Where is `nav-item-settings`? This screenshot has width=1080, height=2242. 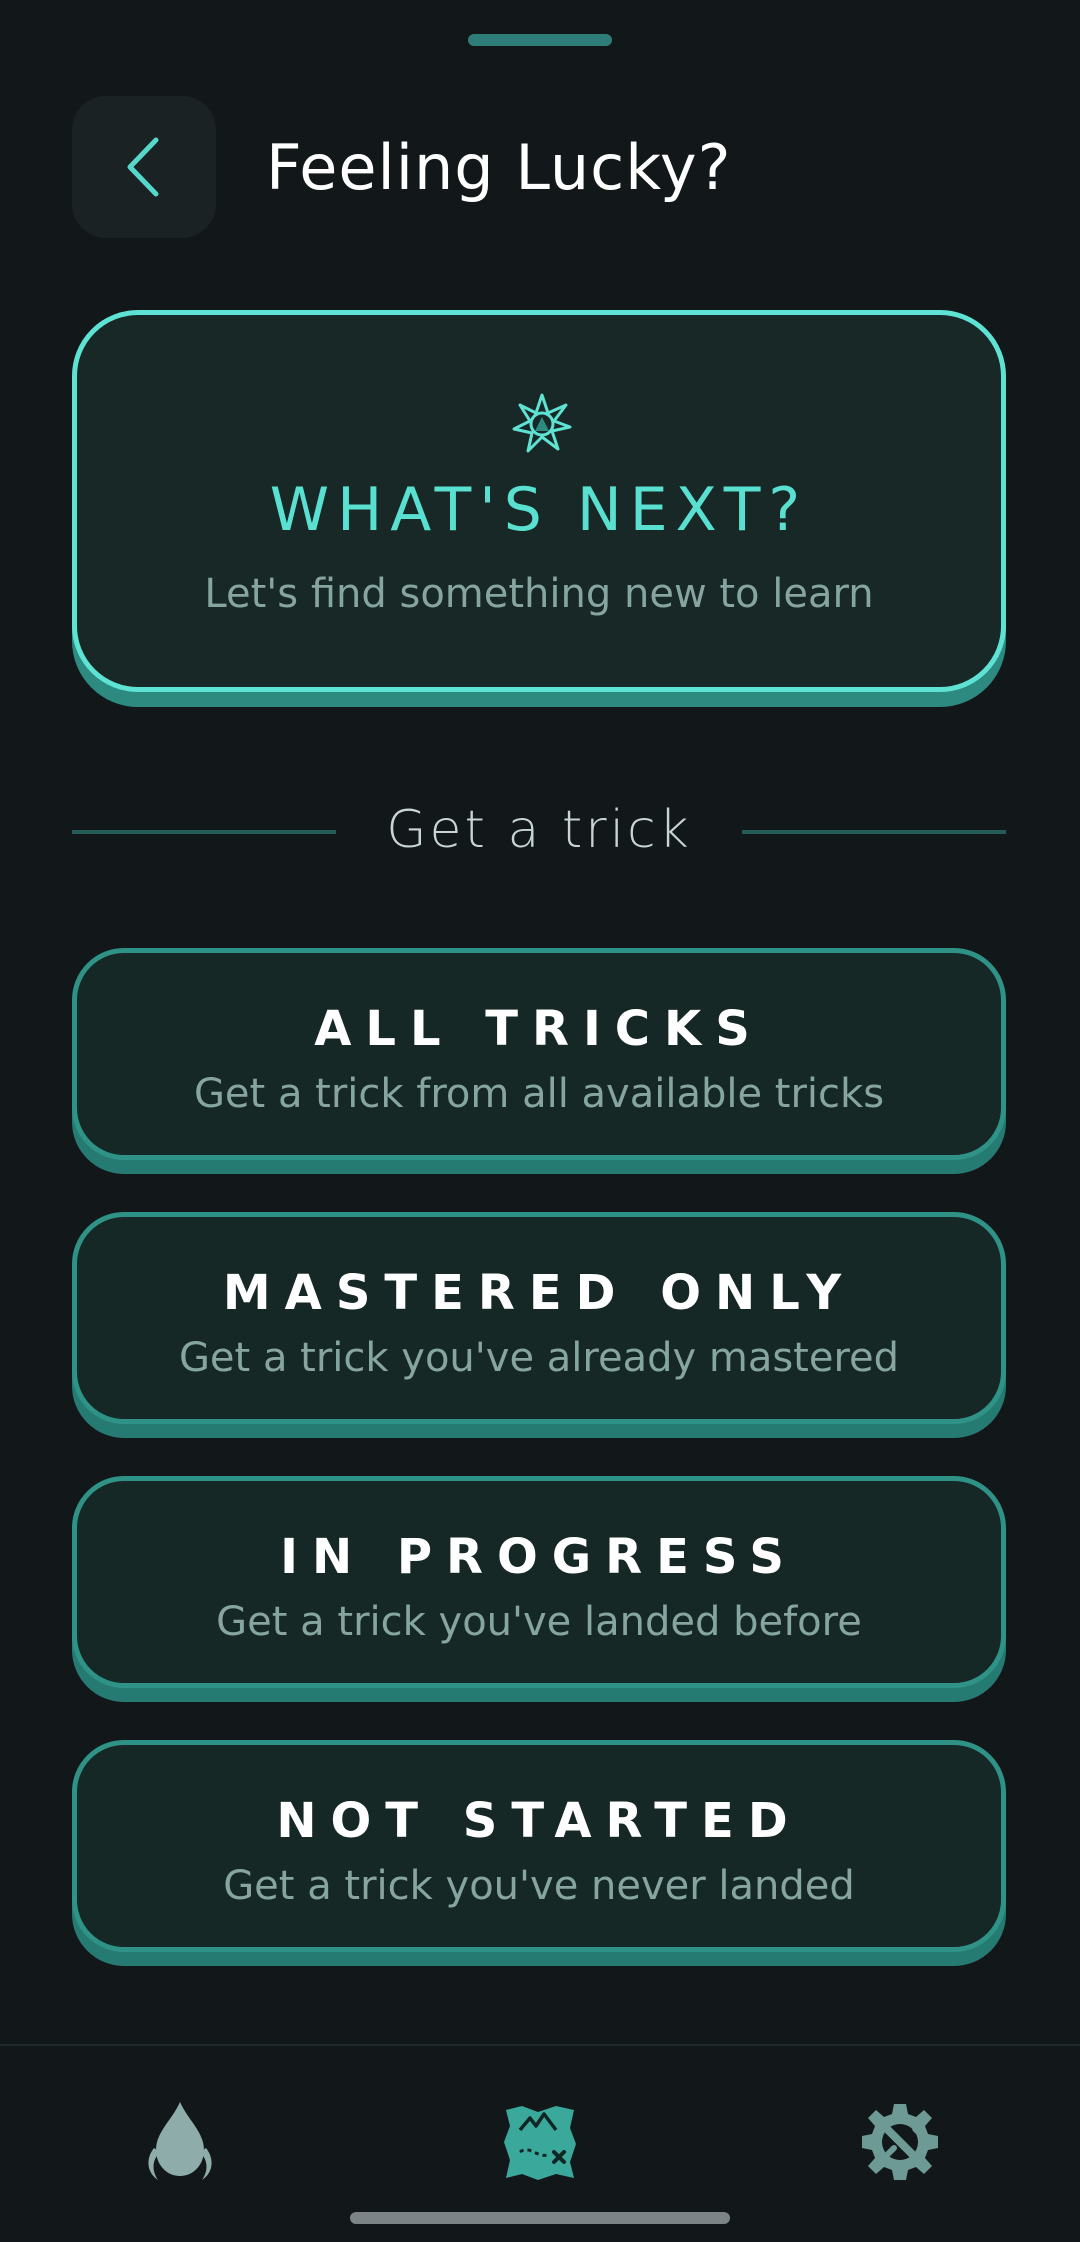 nav-item-settings is located at coordinates (900, 2142).